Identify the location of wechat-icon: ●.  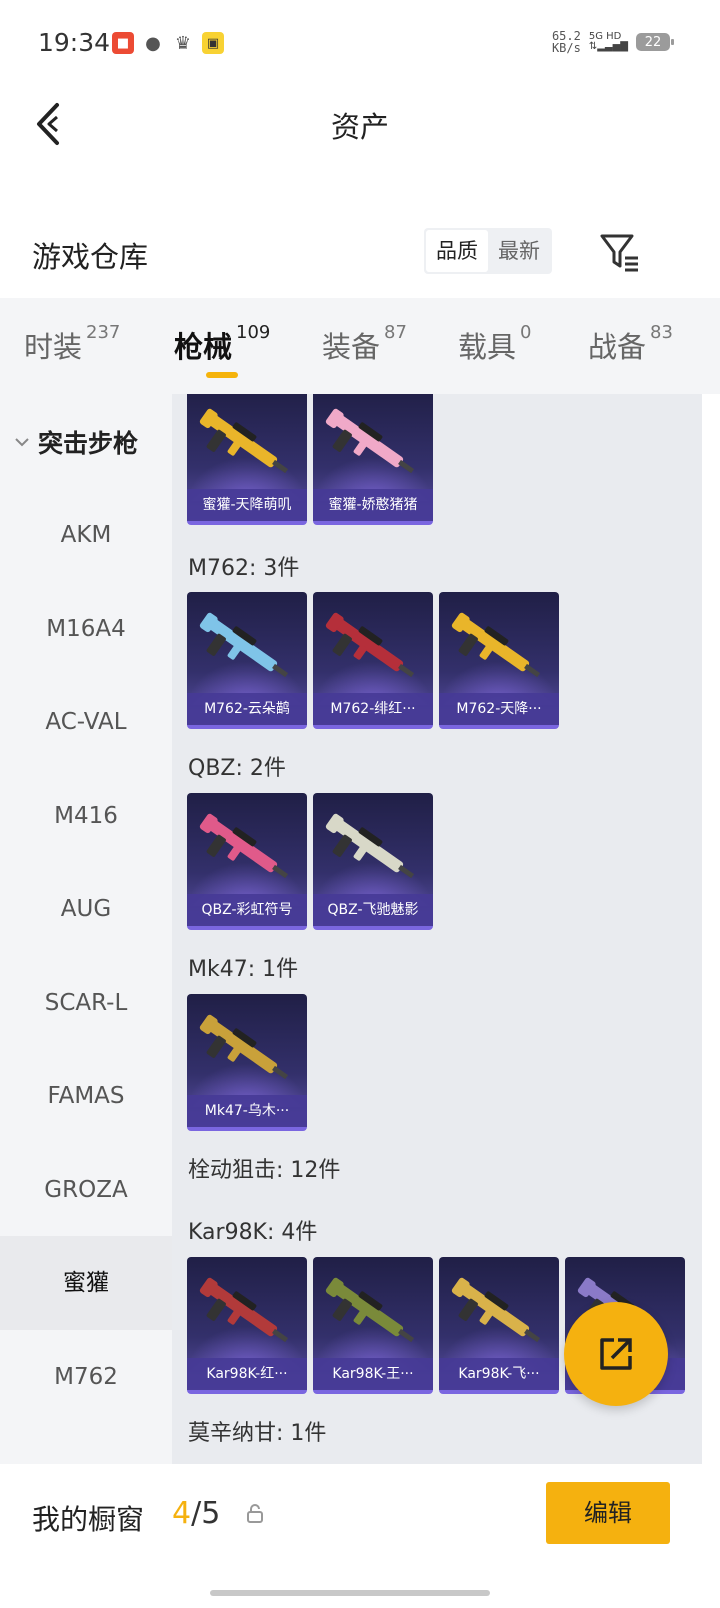
(153, 43).